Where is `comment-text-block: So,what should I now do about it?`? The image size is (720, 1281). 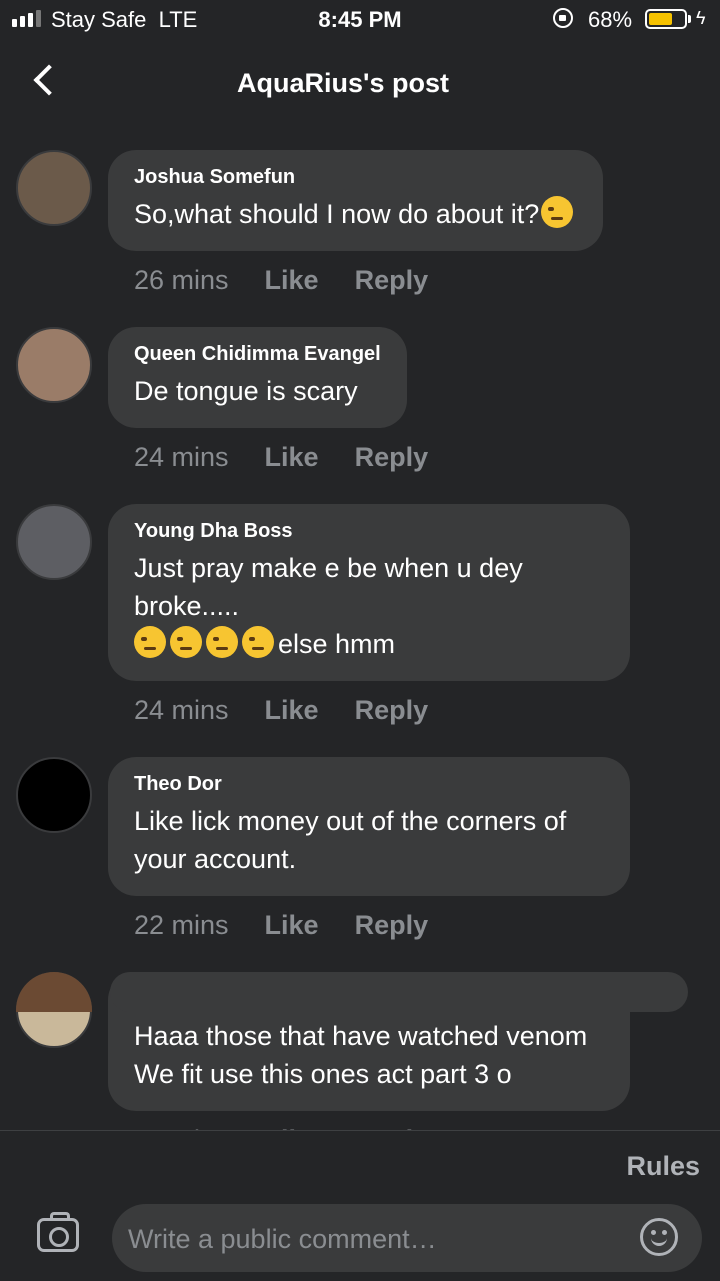
comment-text-block: So,what should I now do about it? is located at coordinates (355, 214).